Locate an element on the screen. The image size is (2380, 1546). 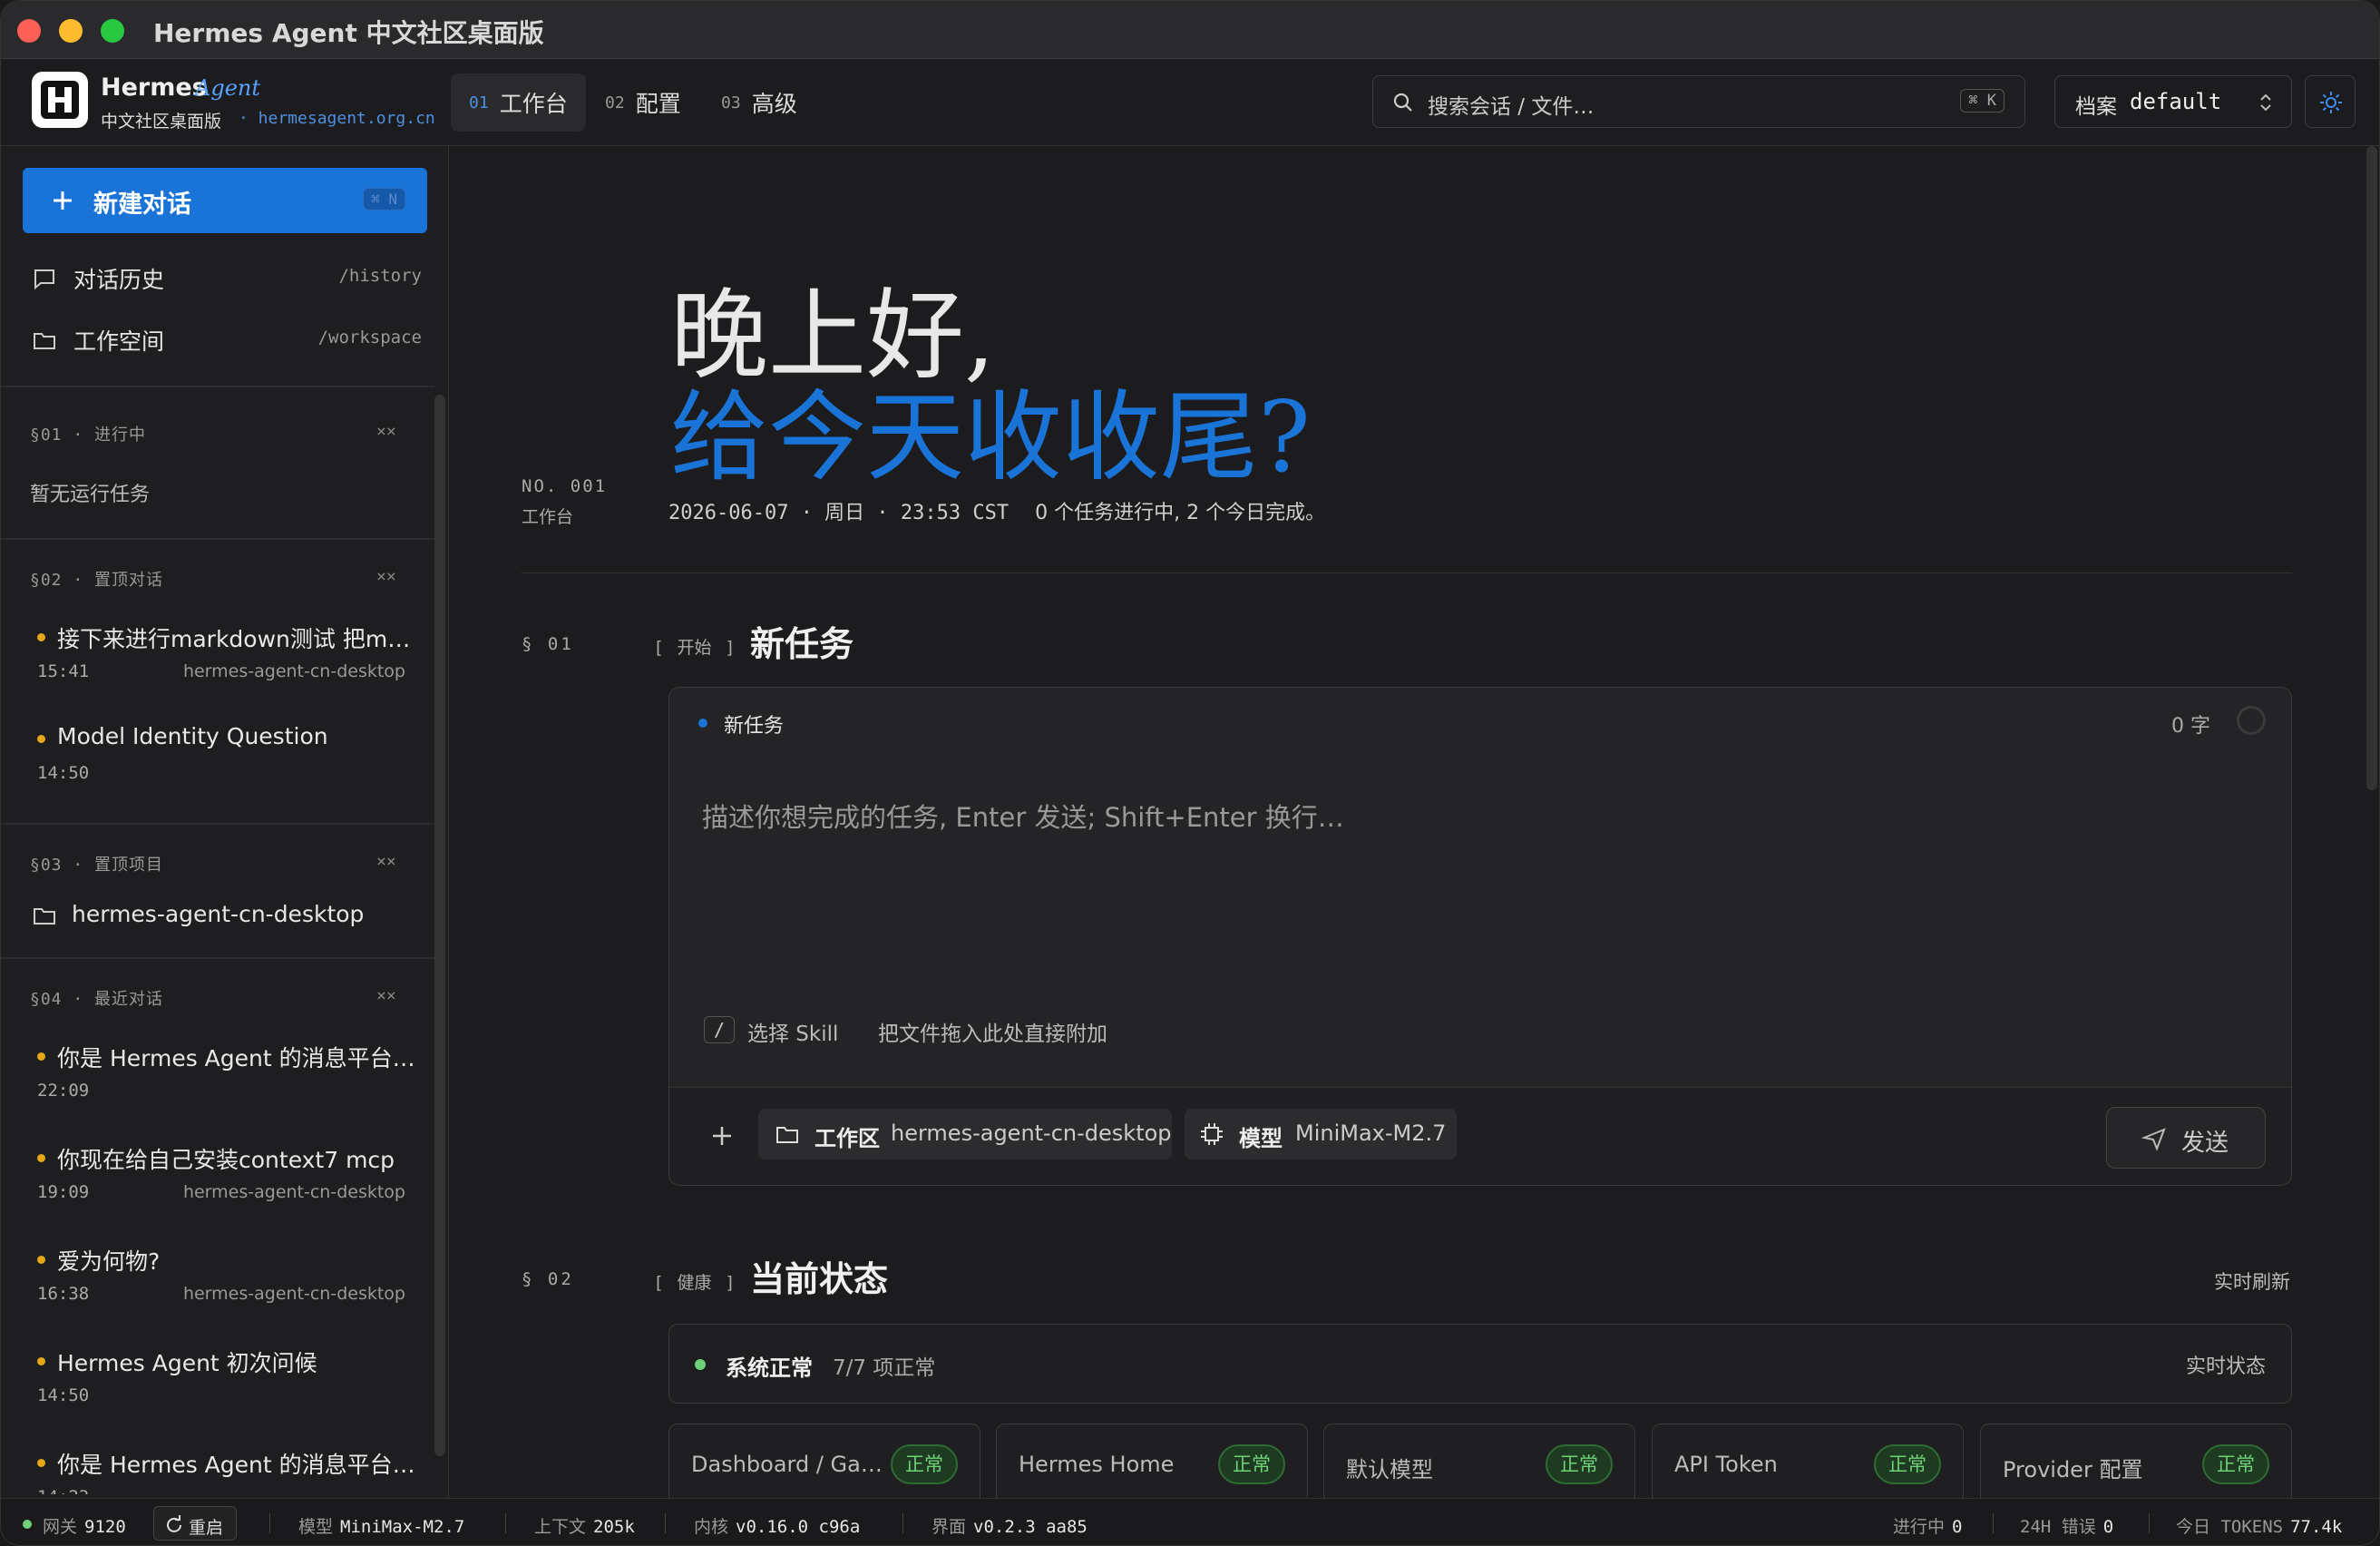
gateway-value: 9120 is located at coordinates (105, 1527).